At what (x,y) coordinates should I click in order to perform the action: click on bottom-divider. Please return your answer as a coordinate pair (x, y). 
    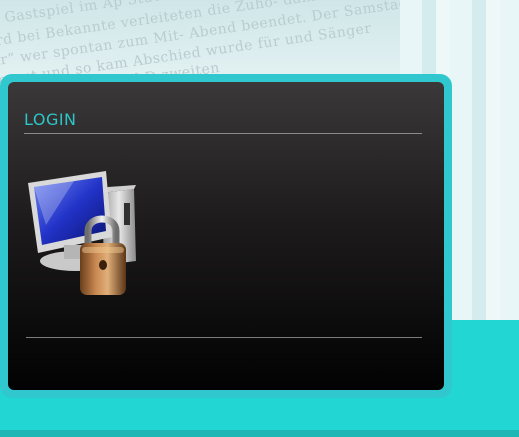
    Looking at the image, I should click on (224, 337).